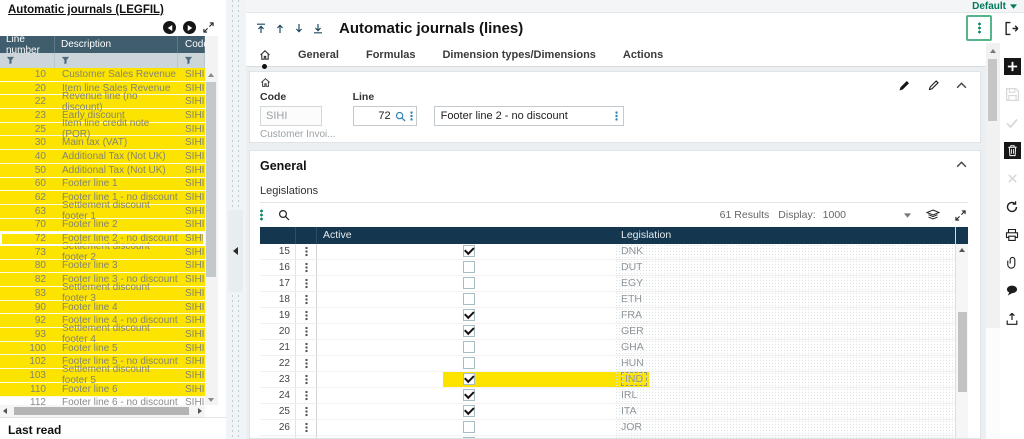  What do you see at coordinates (211, 400) in the screenshot?
I see `scroll-down-arrow` at bounding box center [211, 400].